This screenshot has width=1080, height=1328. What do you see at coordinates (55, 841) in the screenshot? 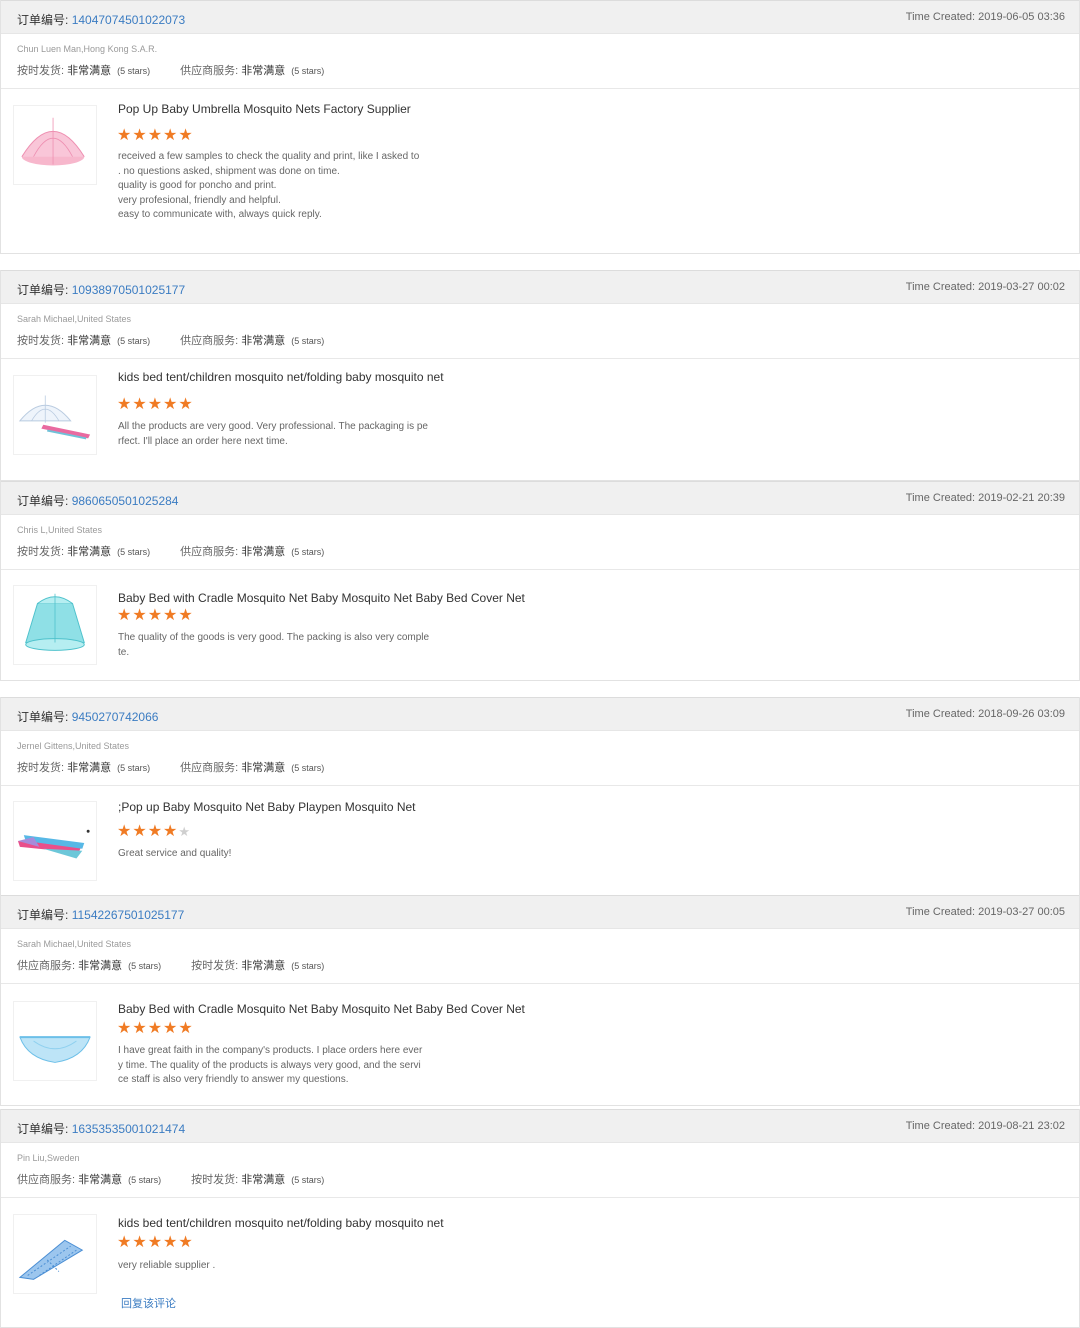
I see `folded-colorful-net-icon` at bounding box center [55, 841].